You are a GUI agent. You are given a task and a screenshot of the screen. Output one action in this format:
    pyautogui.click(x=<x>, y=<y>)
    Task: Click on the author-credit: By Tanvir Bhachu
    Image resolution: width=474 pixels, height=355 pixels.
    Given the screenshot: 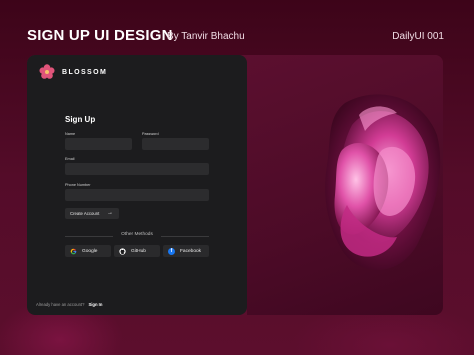 What is the action you would take?
    pyautogui.click(x=206, y=36)
    